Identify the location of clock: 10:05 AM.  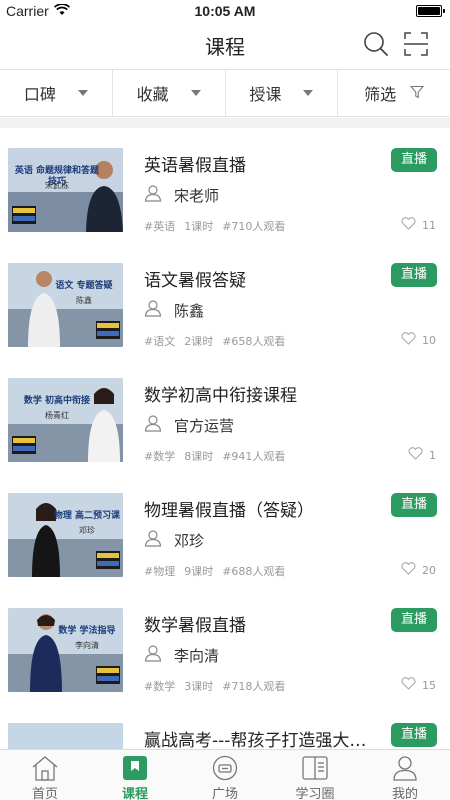
(225, 11).